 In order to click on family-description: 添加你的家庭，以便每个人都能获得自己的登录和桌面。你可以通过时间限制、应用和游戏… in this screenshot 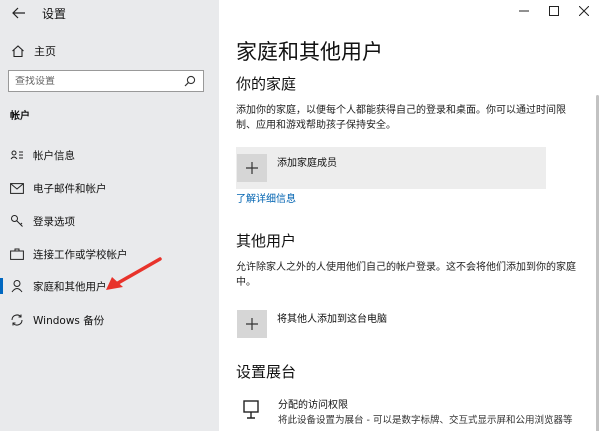, I will do `click(401, 118)`.